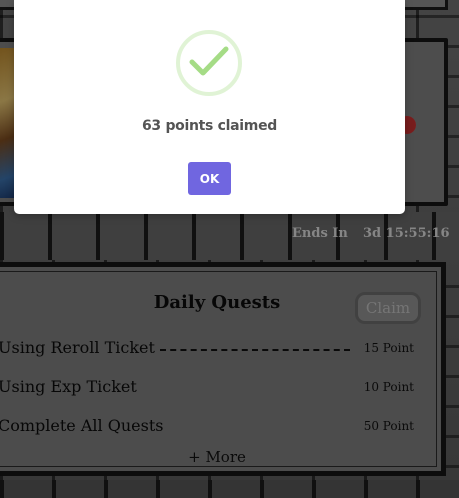  Describe the element at coordinates (209, 178) in the screenshot. I see `ok-button: OK` at that location.